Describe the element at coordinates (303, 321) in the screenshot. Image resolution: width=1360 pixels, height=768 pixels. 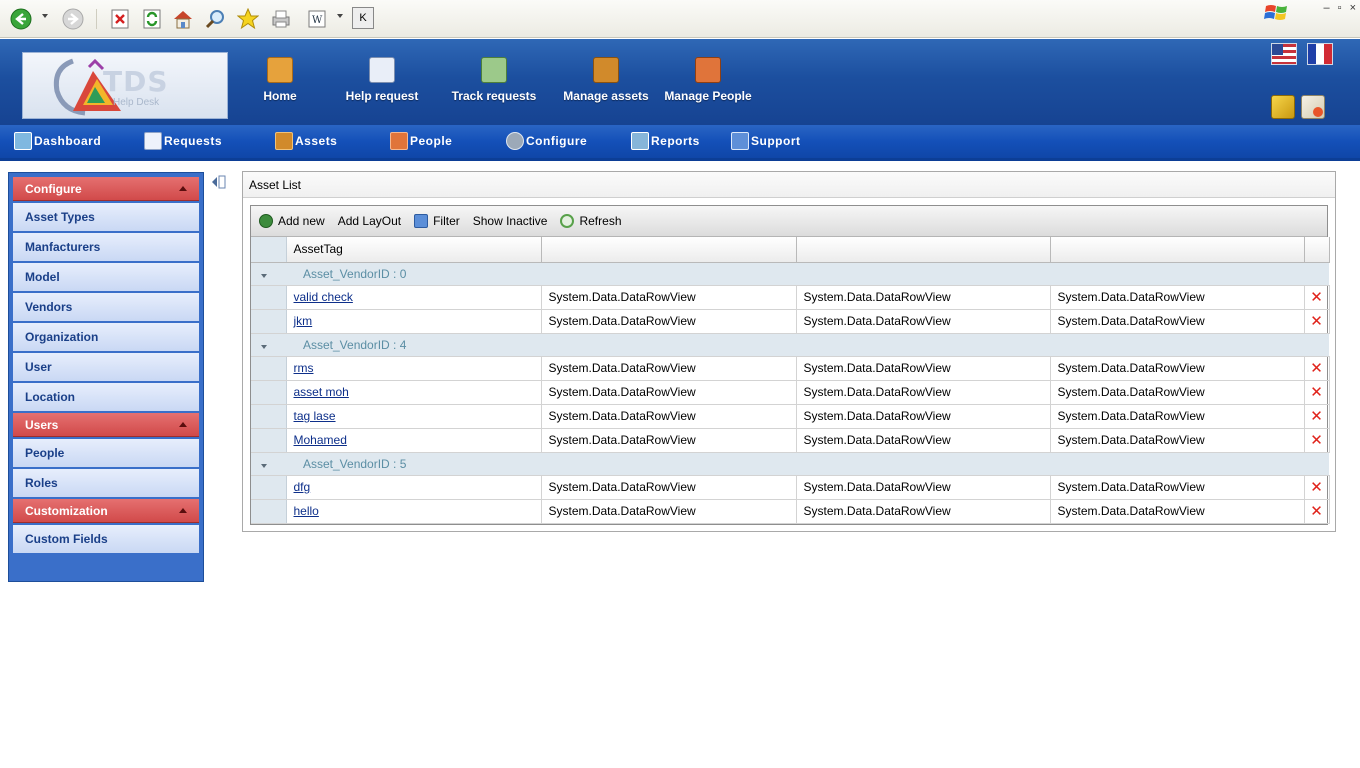
I see `asset-tag-link: jkm` at that location.